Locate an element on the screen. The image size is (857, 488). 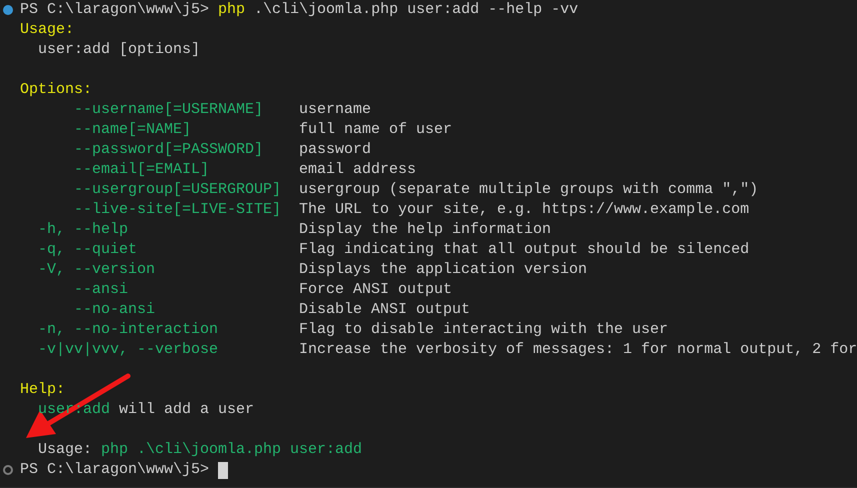
usage-text: user:add [options] is located at coordinates (119, 50).